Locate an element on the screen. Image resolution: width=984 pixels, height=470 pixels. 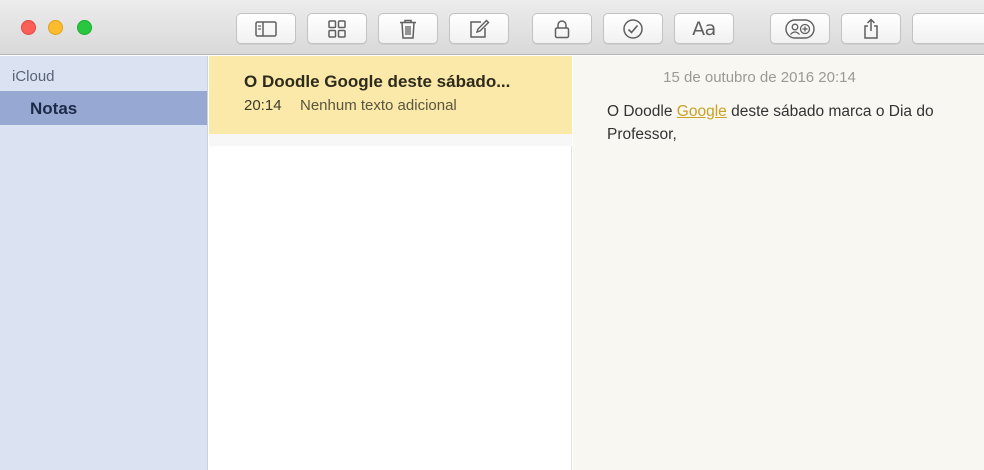
sidebar-toggle-button is located at coordinates (266, 28).